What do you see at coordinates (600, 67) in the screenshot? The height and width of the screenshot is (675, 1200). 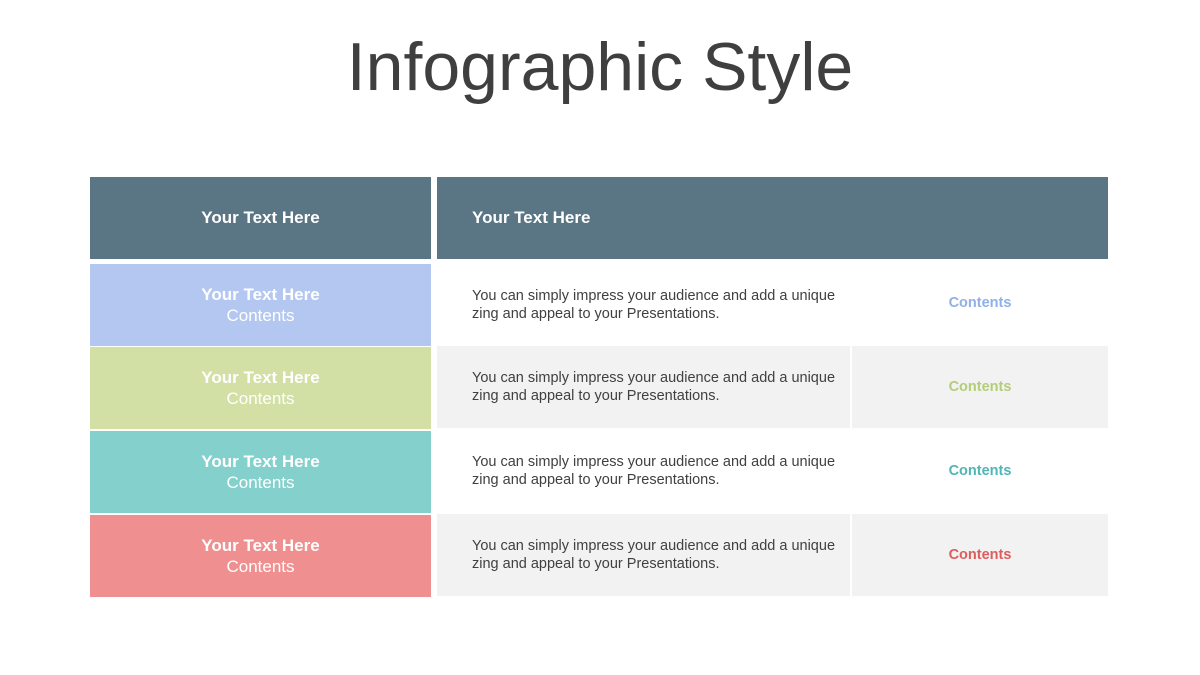 I see `slide-title: Infographic Style` at bounding box center [600, 67].